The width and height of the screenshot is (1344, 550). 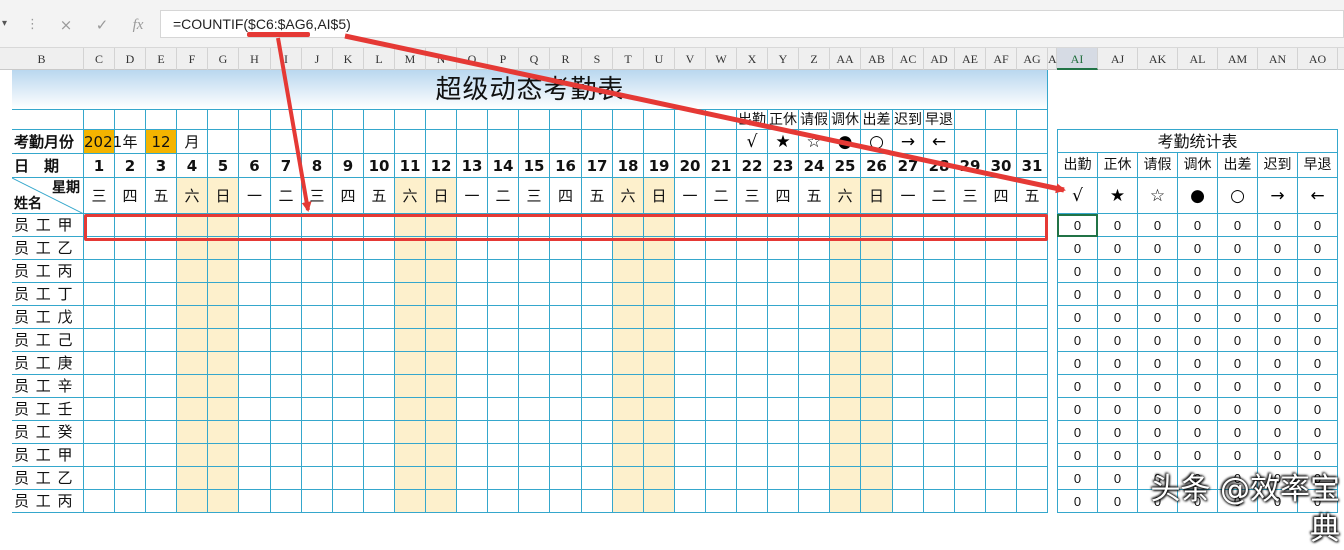 I want to click on watermark: 头条 @效率宝典, so click(x=1245, y=509).